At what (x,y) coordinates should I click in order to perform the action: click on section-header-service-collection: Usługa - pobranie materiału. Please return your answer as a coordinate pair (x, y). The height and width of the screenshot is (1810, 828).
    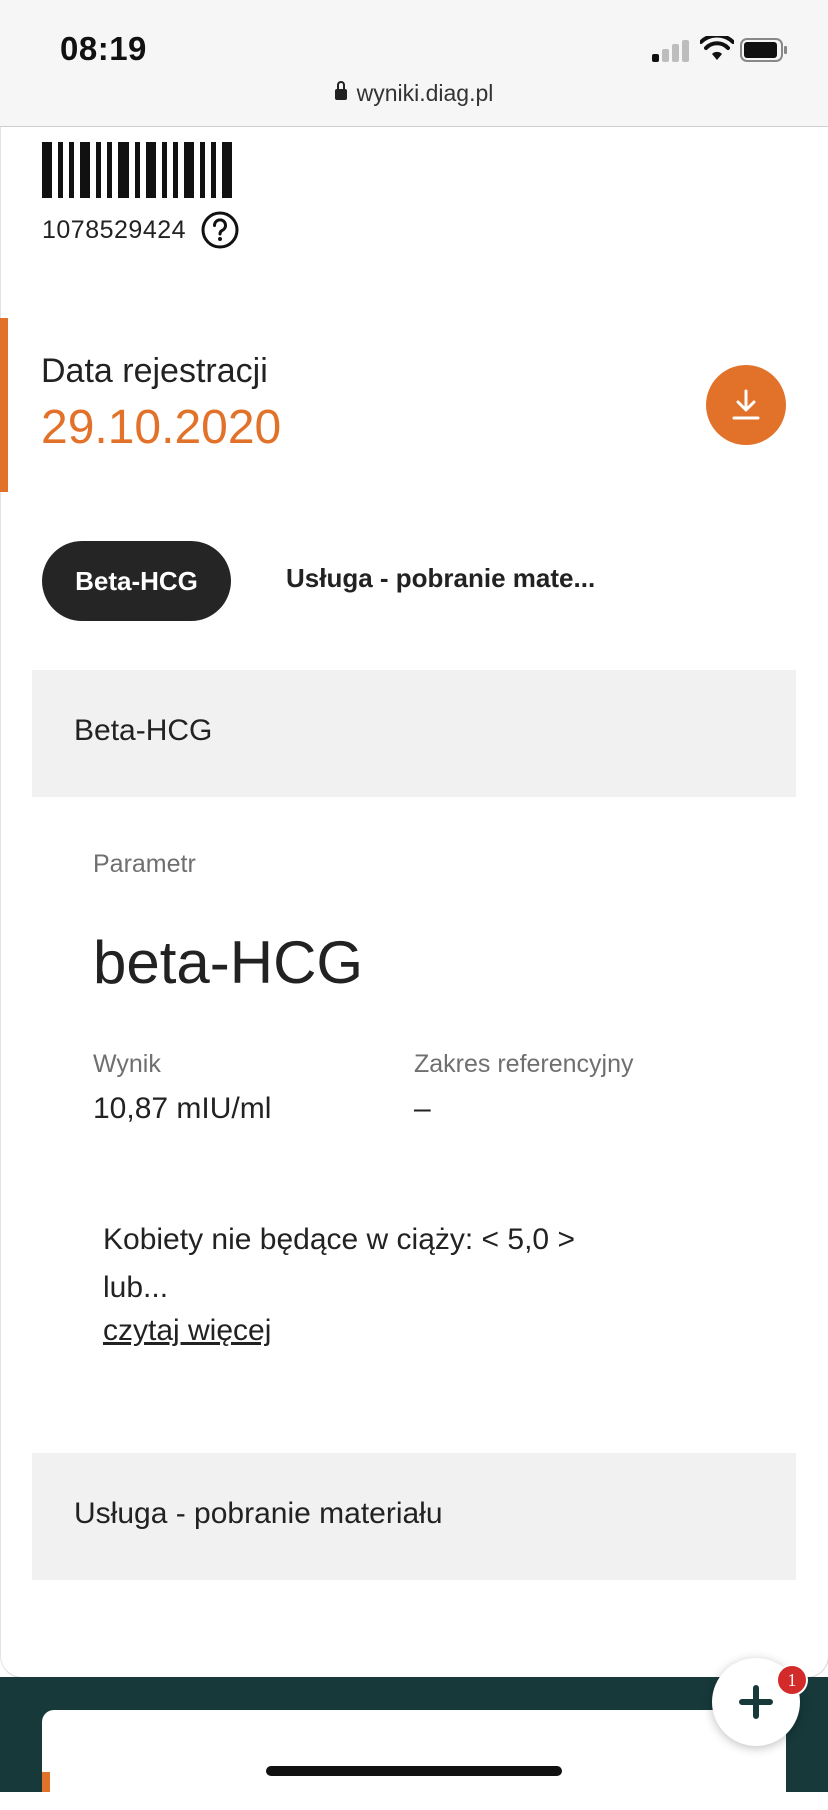
    Looking at the image, I should click on (414, 1516).